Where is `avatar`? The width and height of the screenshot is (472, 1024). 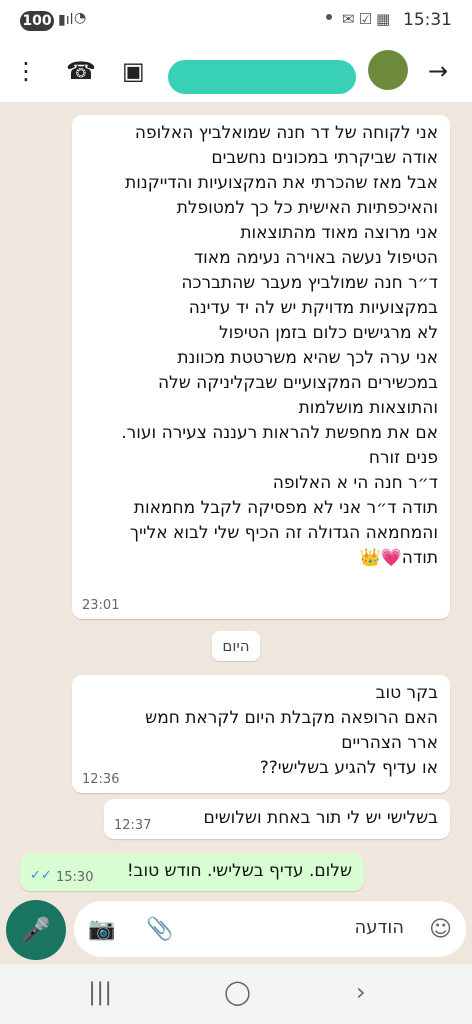
avatar is located at coordinates (388, 70).